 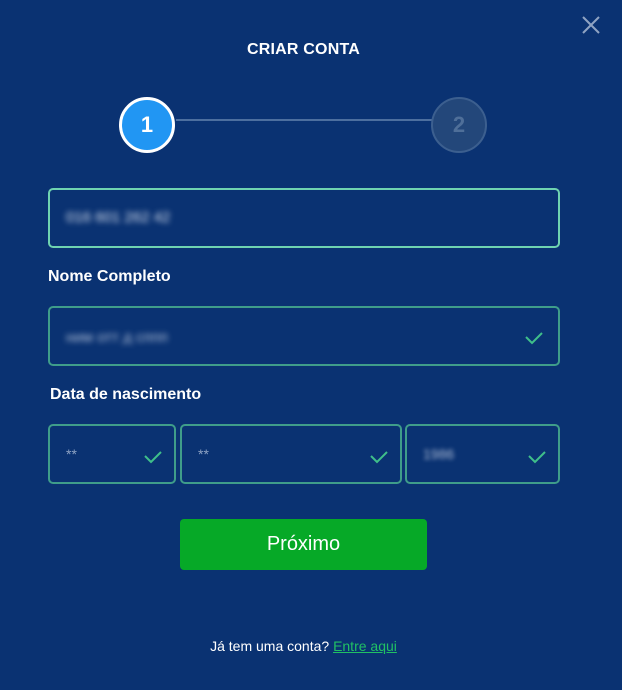 I want to click on close-button, so click(x=591, y=25).